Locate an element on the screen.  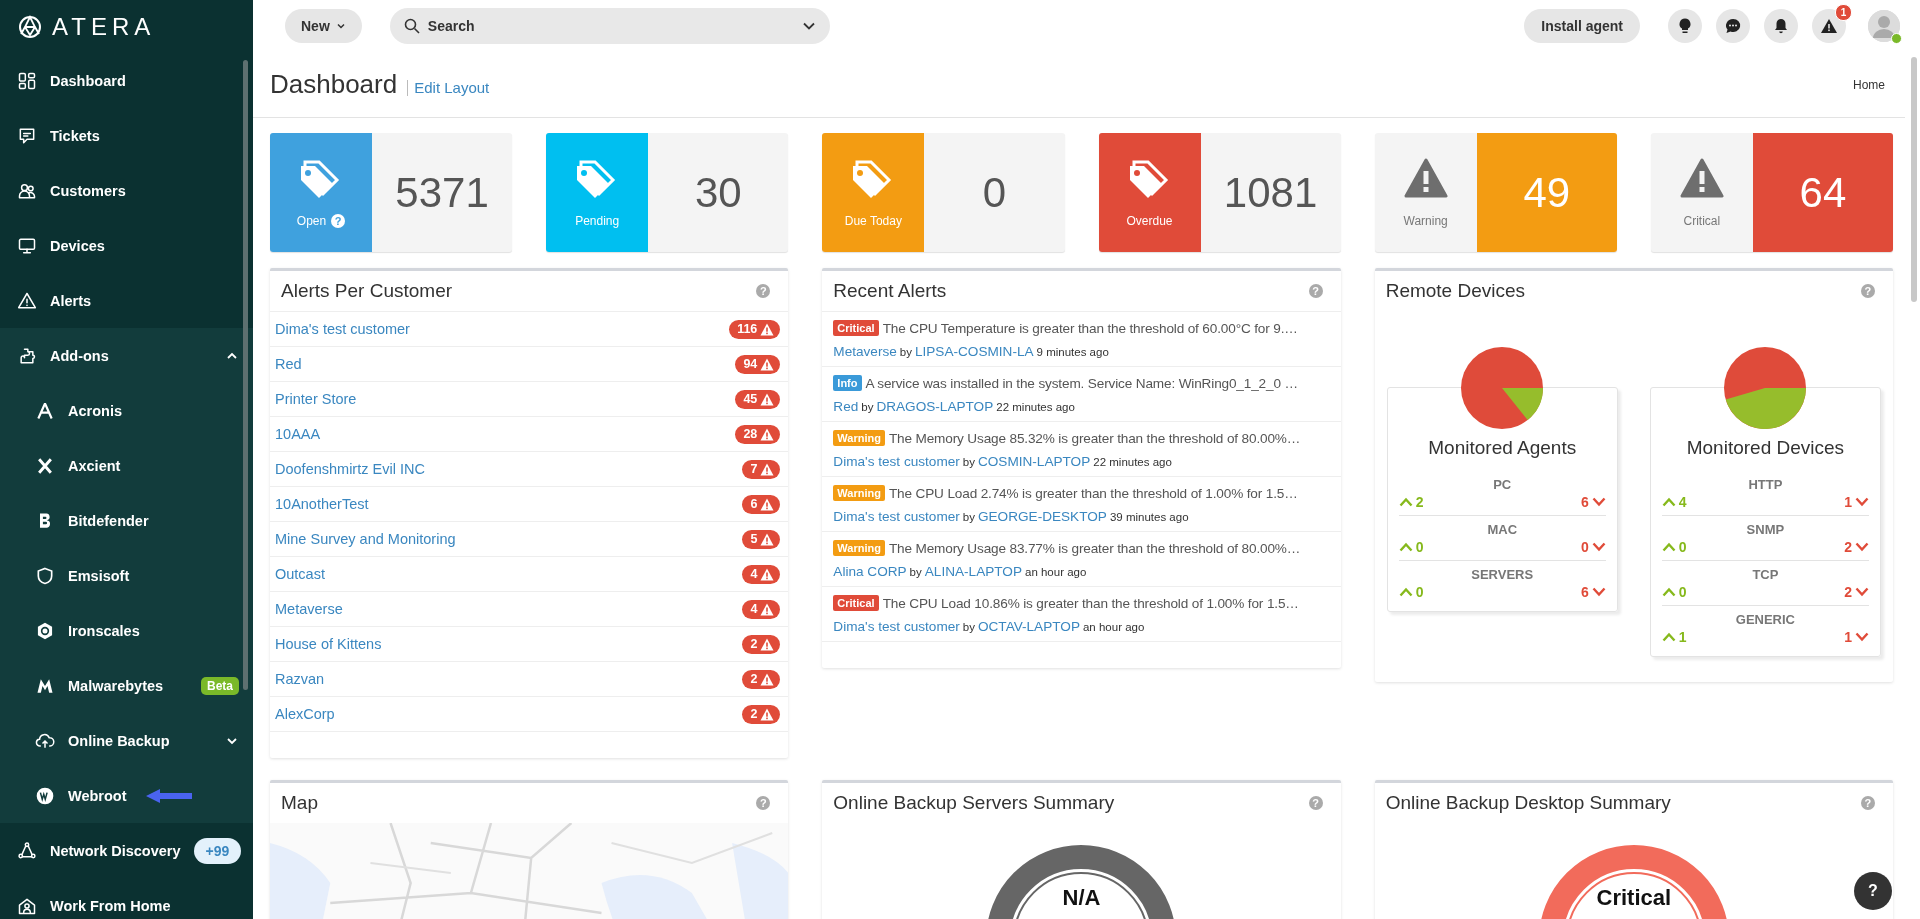
sidebar-item: Devices is located at coordinates (126, 245).